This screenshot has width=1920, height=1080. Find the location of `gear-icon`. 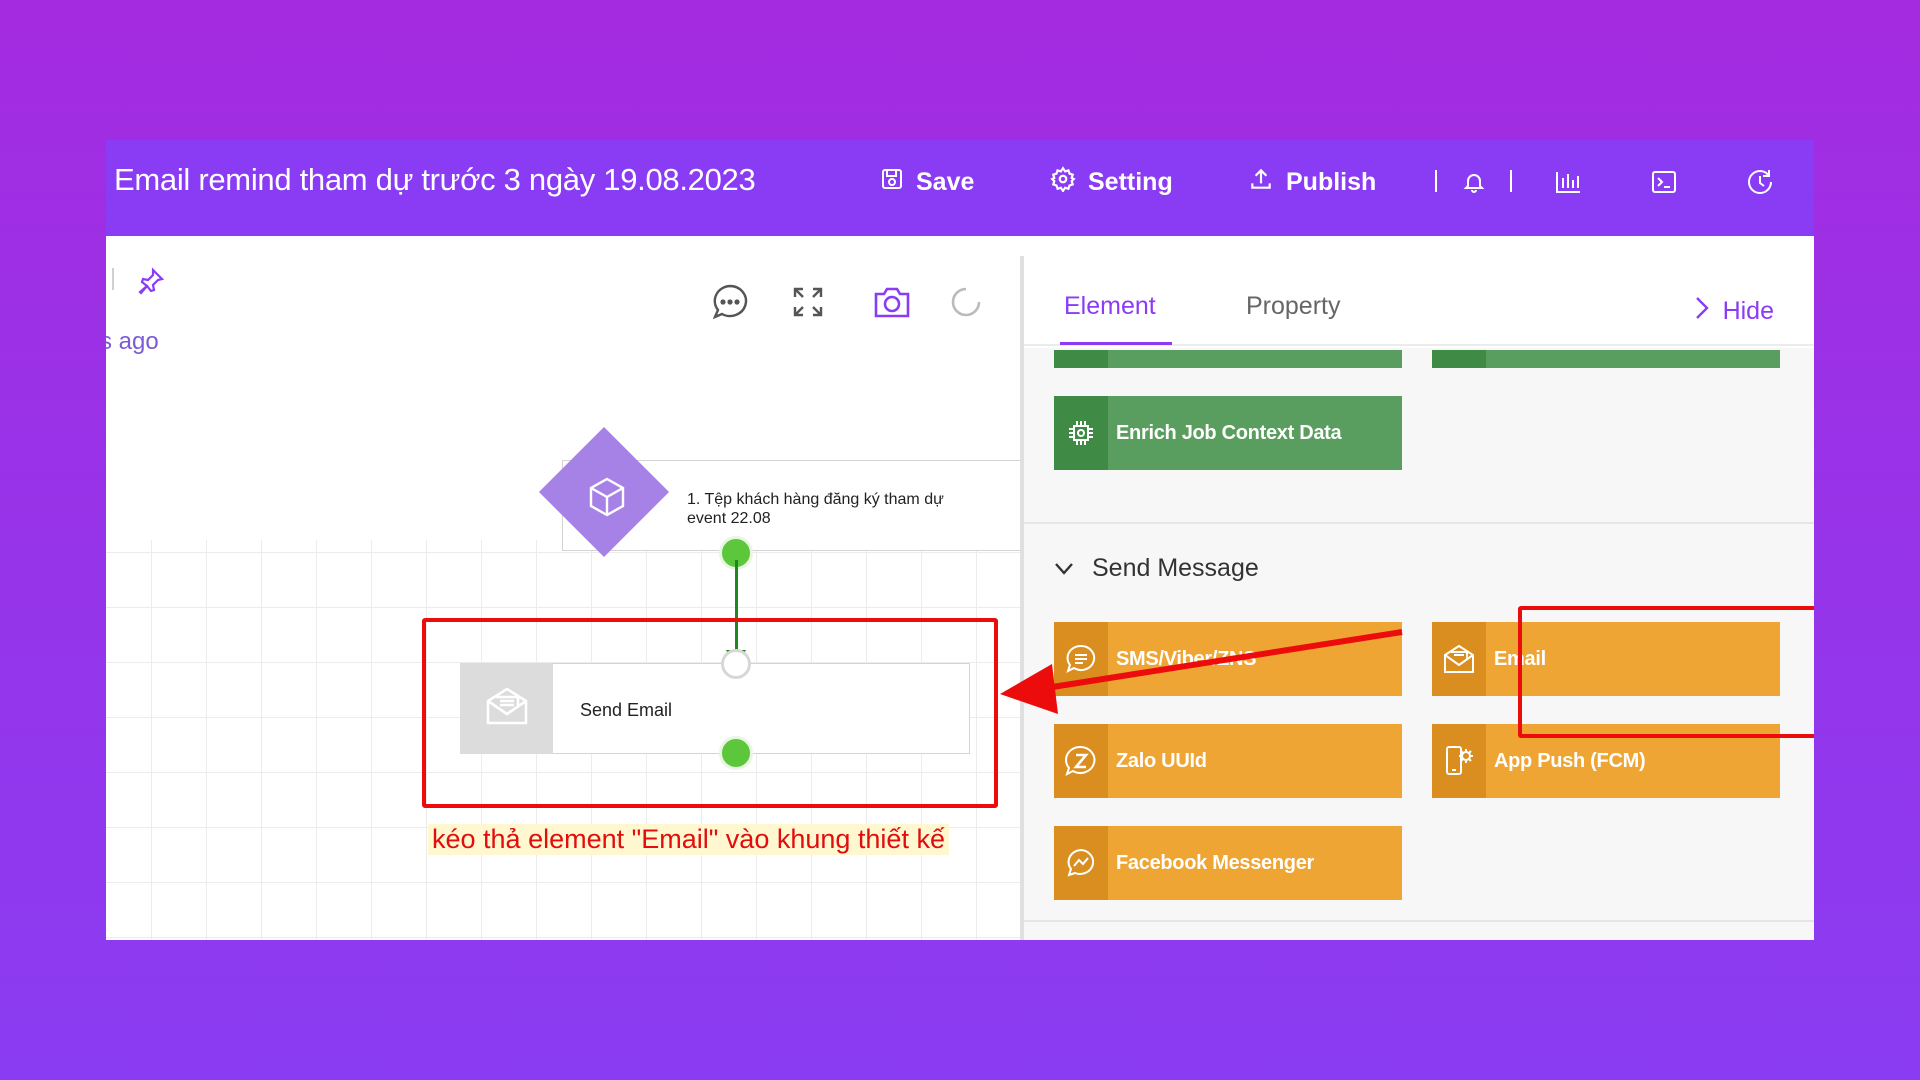

gear-icon is located at coordinates (1063, 182).